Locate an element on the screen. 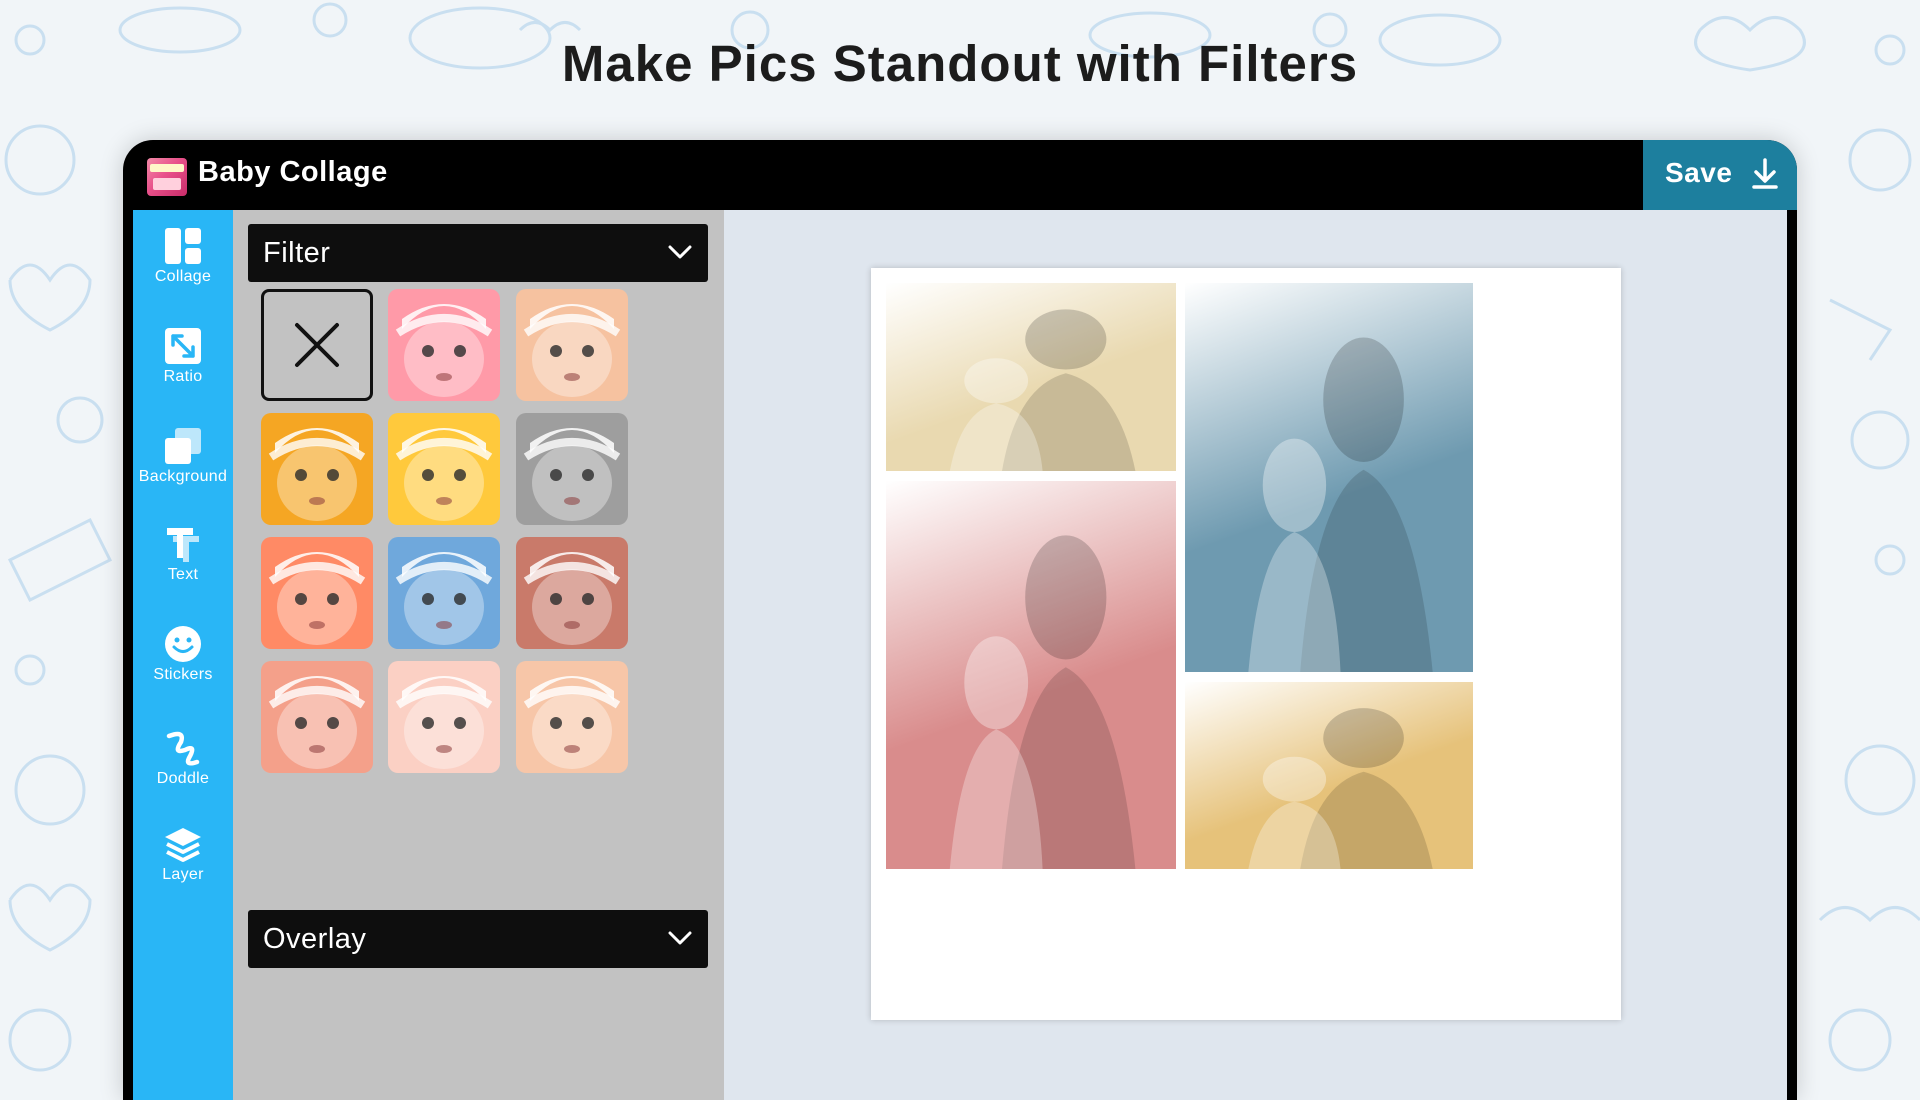 This screenshot has width=1920, height=1100. filter-thumb-posterize is located at coordinates (572, 593).